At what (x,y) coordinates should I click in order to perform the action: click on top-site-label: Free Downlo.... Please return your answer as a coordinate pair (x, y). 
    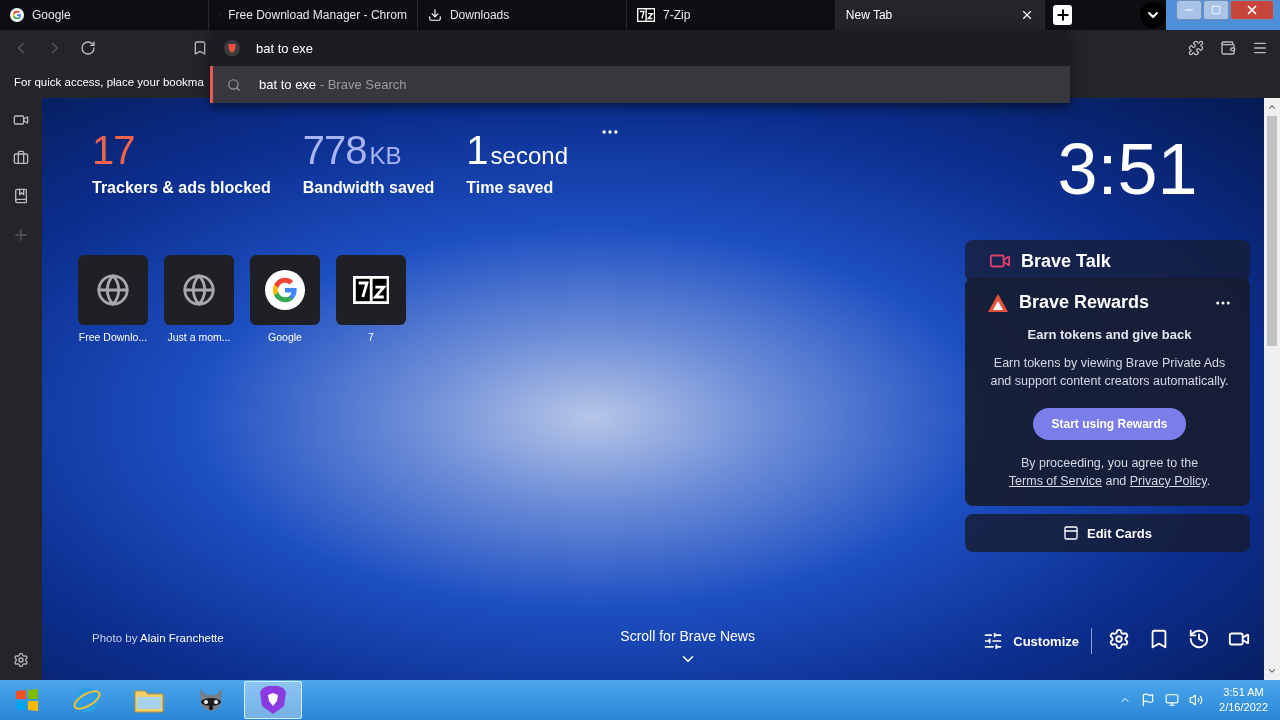
    Looking at the image, I should click on (113, 337).